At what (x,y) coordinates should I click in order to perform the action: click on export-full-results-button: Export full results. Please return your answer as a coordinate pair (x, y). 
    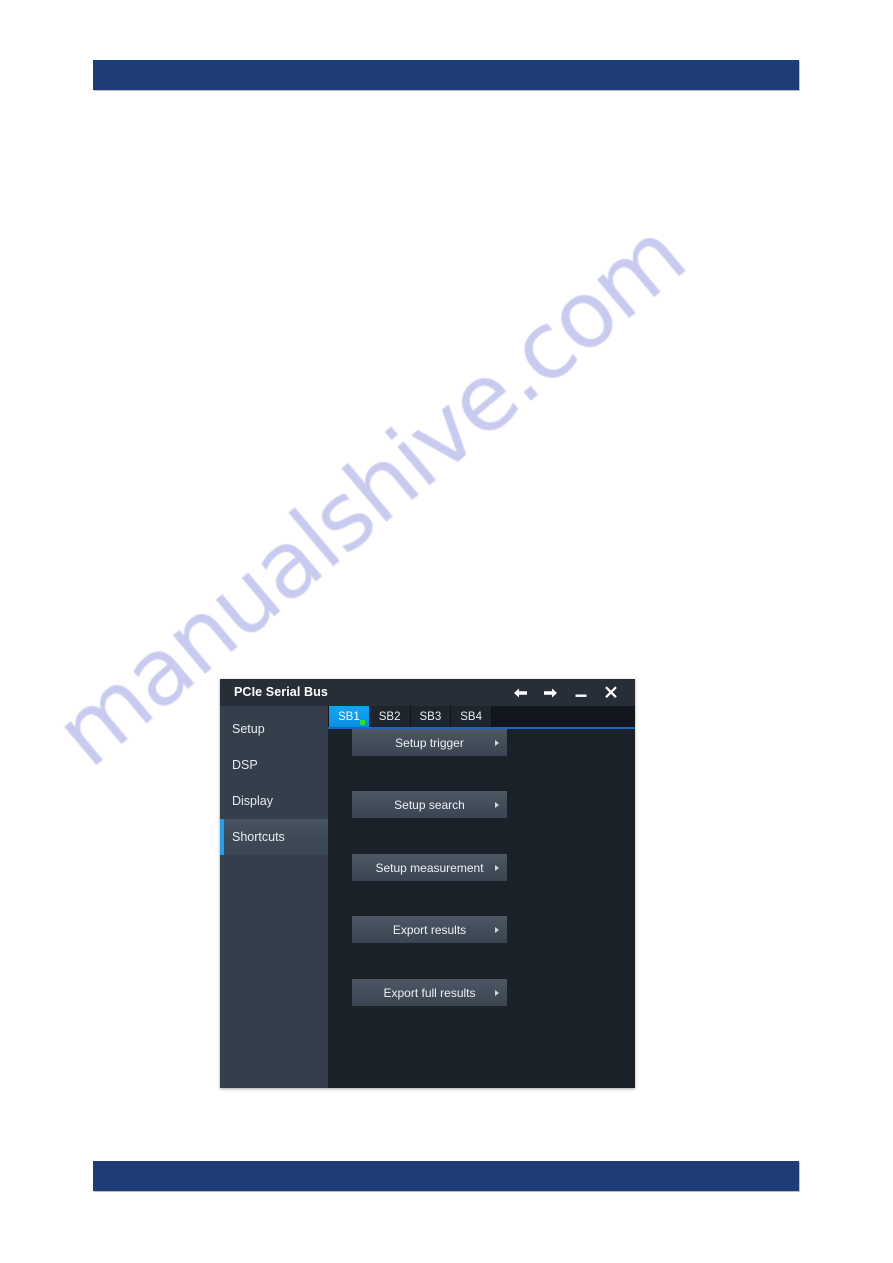
    Looking at the image, I should click on (429, 992).